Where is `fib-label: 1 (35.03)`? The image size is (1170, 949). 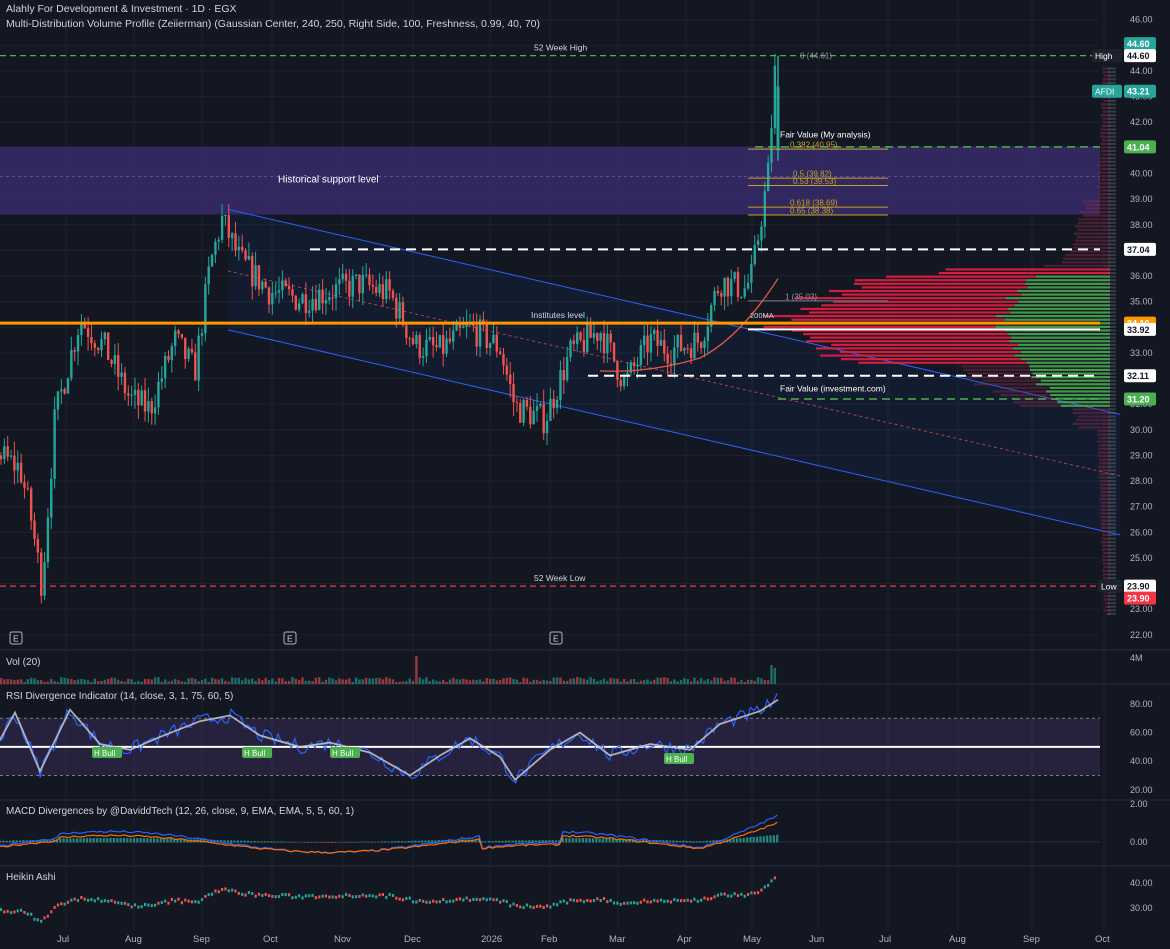 fib-label: 1 (35.03) is located at coordinates (801, 296).